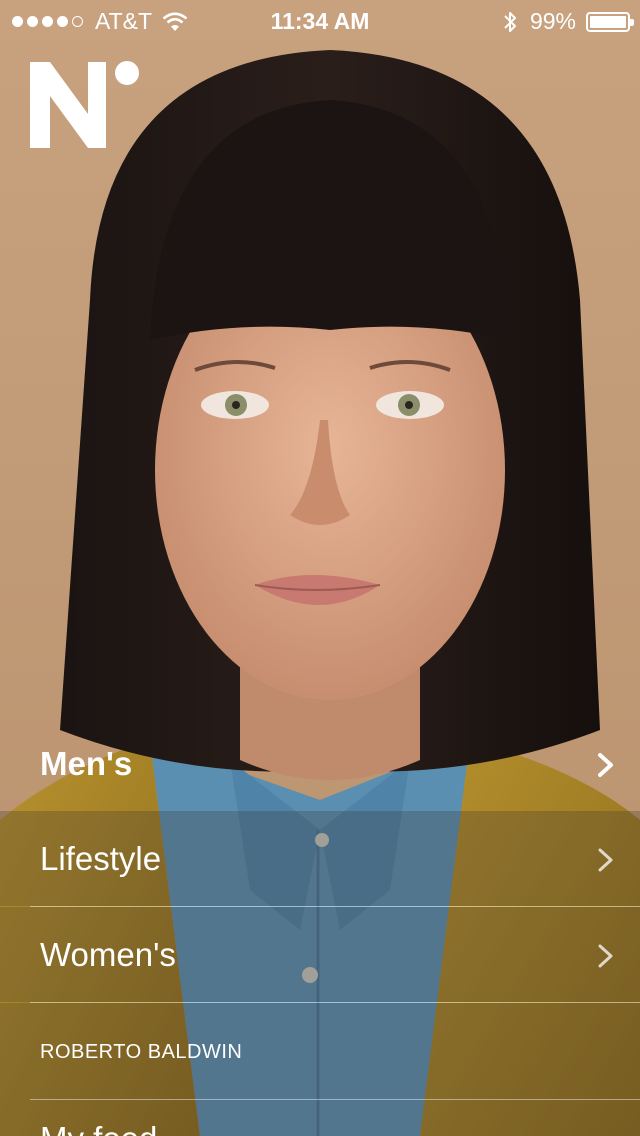  What do you see at coordinates (320, 858) in the screenshot?
I see `menu-item-lifestyle: Lifestyle` at bounding box center [320, 858].